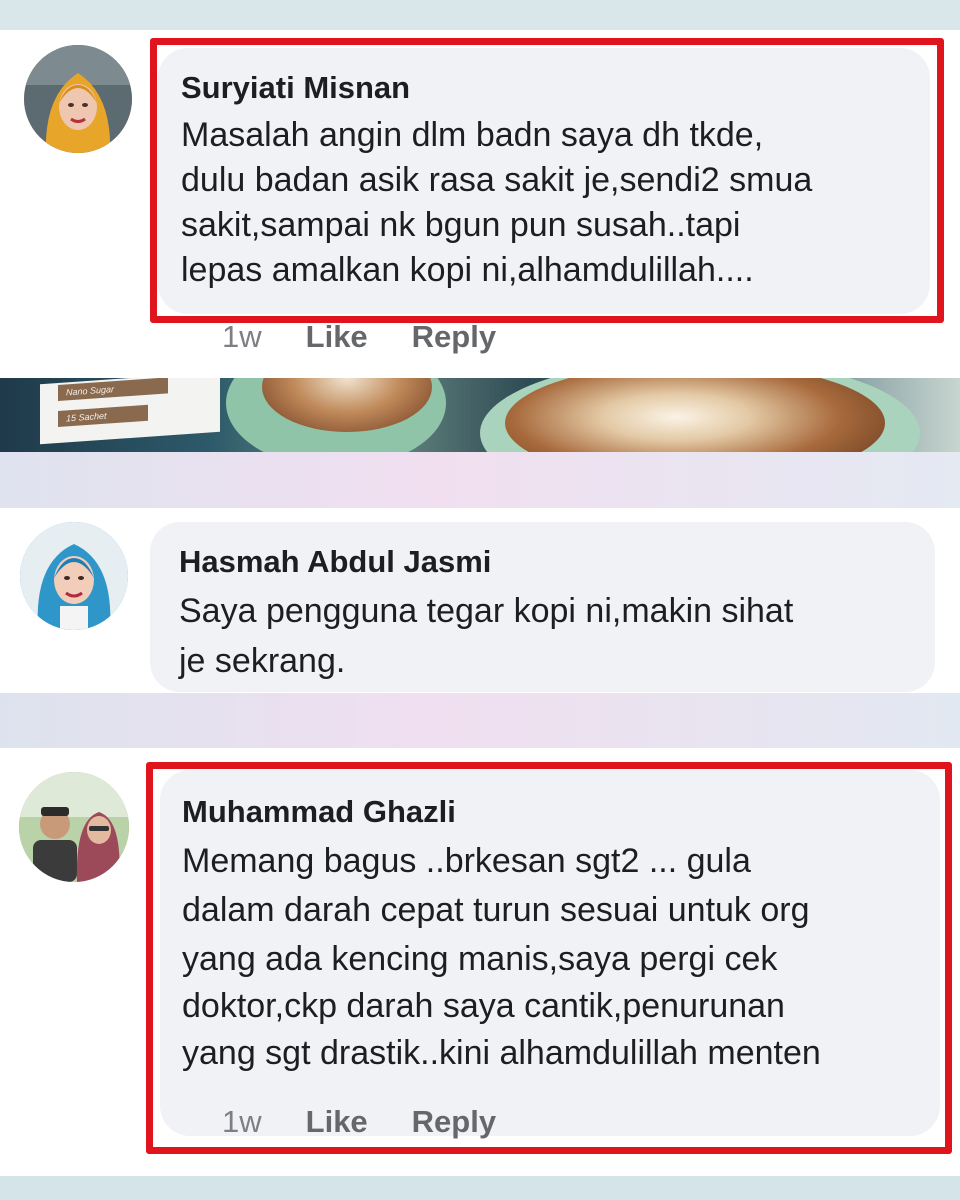 The height and width of the screenshot is (1200, 960). Describe the element at coordinates (103, 416) in the screenshot. I see `box-label: 15 Sachet` at that location.